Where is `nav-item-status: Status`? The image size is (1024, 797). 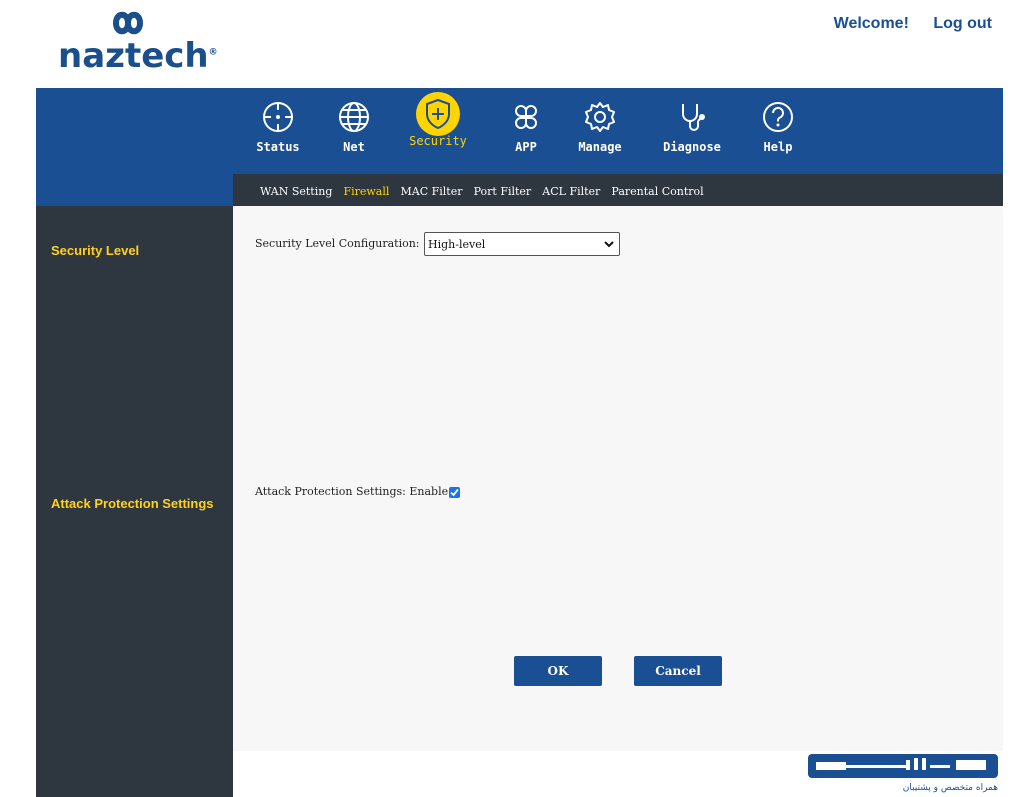 nav-item-status: Status is located at coordinates (278, 127).